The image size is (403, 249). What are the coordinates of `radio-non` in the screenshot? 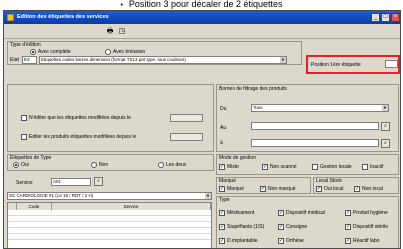 It's located at (94, 165).